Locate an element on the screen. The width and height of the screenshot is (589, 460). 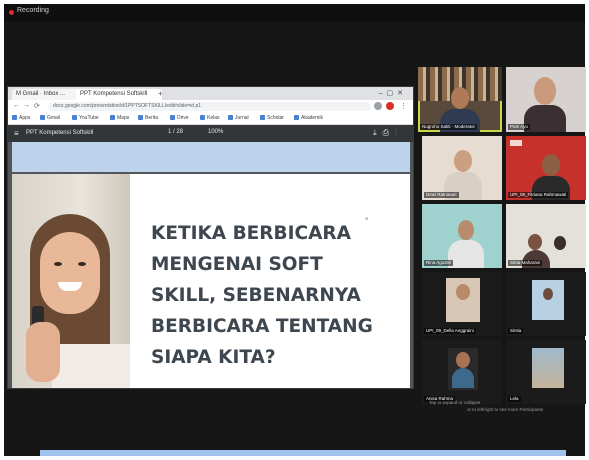
slide-photo-woman-on-phone is located at coordinates (71, 281).